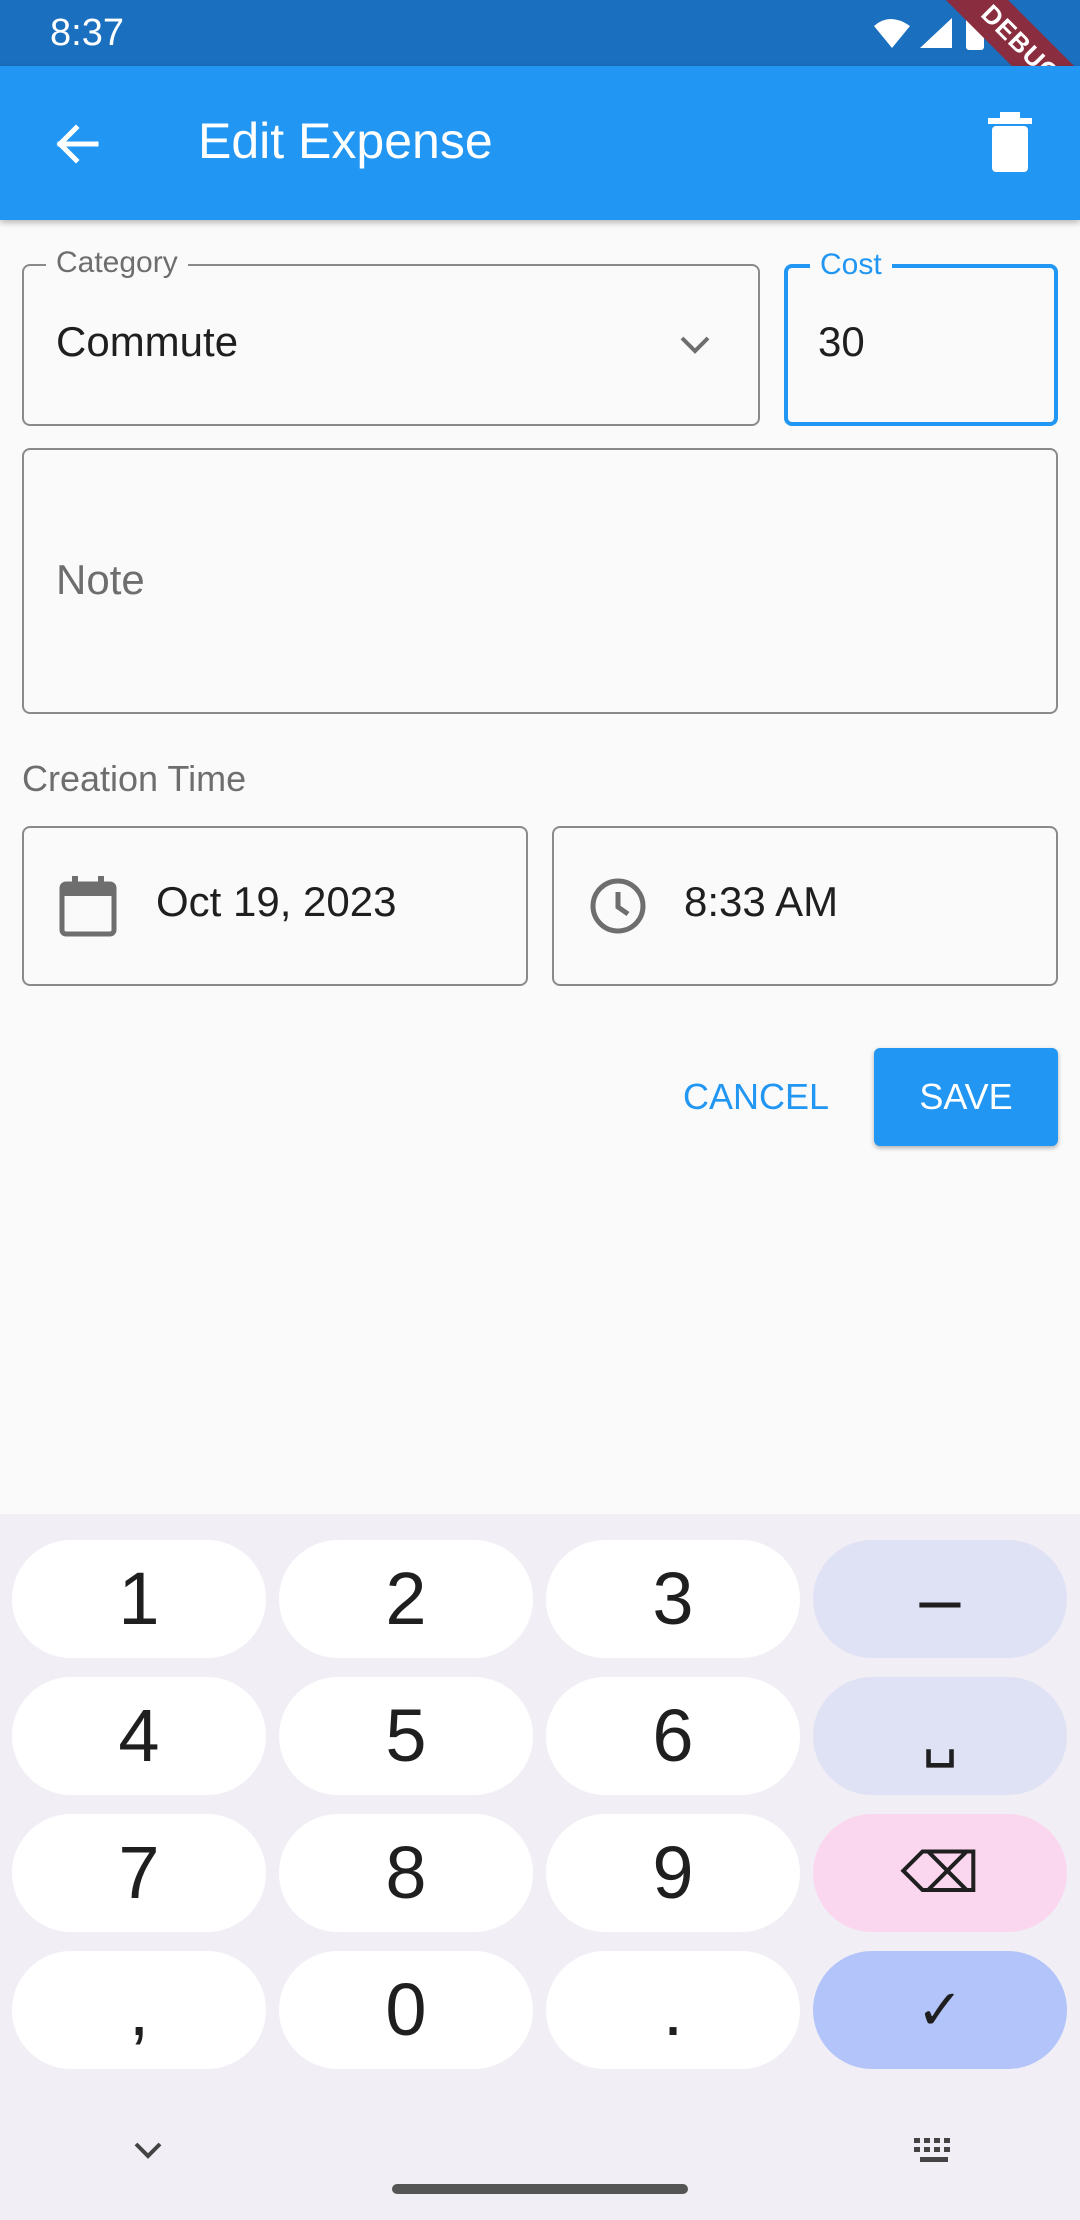  What do you see at coordinates (147, 341) in the screenshot?
I see `category-value: Commute` at bounding box center [147, 341].